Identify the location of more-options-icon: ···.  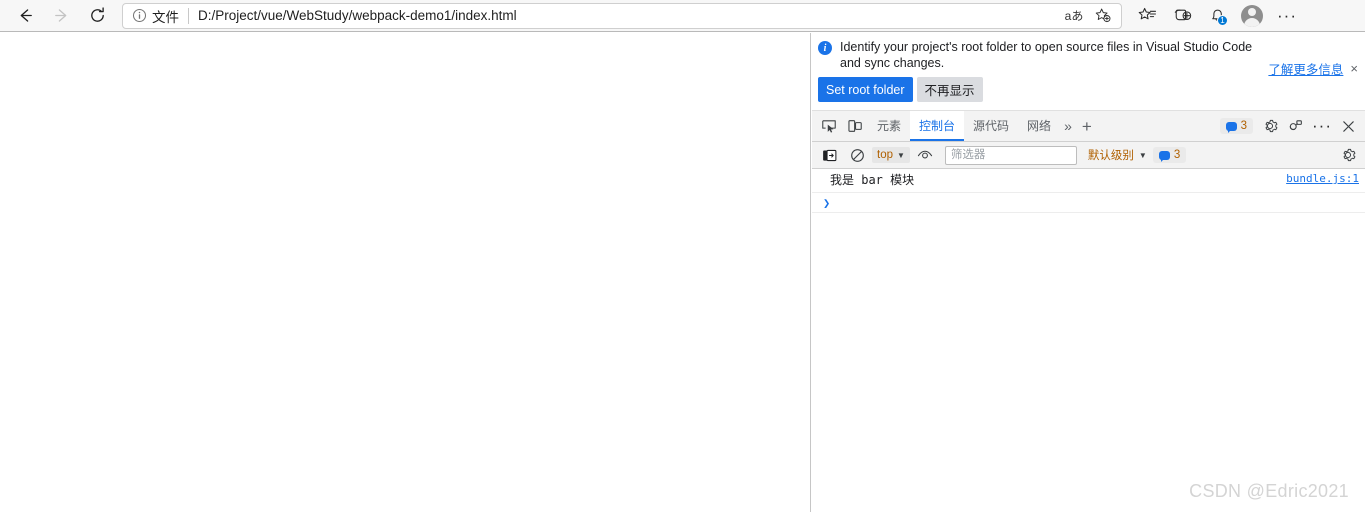
(1287, 15).